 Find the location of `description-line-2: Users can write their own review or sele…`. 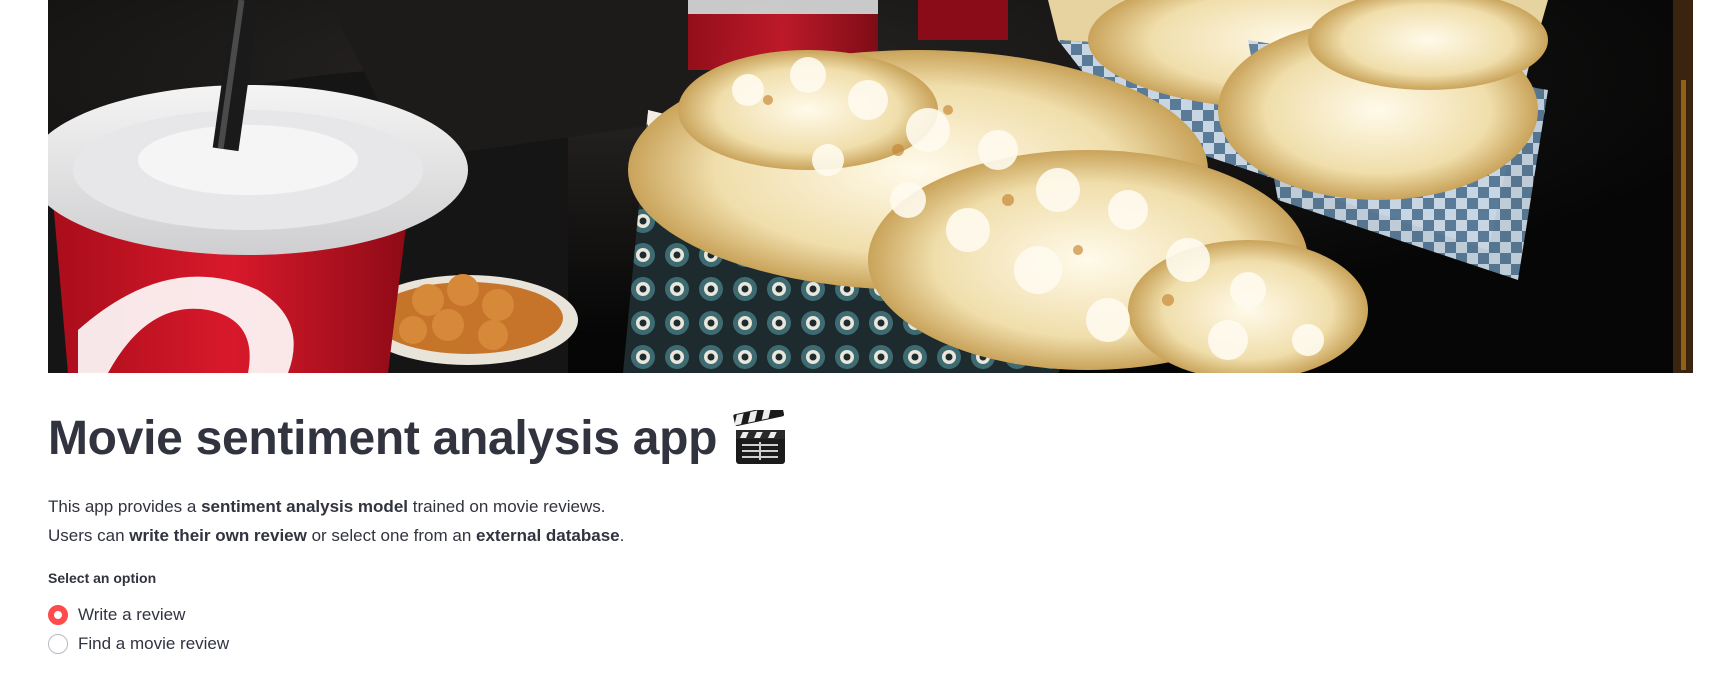

description-line-2: Users can write their own review or sele… is located at coordinates (336, 535).